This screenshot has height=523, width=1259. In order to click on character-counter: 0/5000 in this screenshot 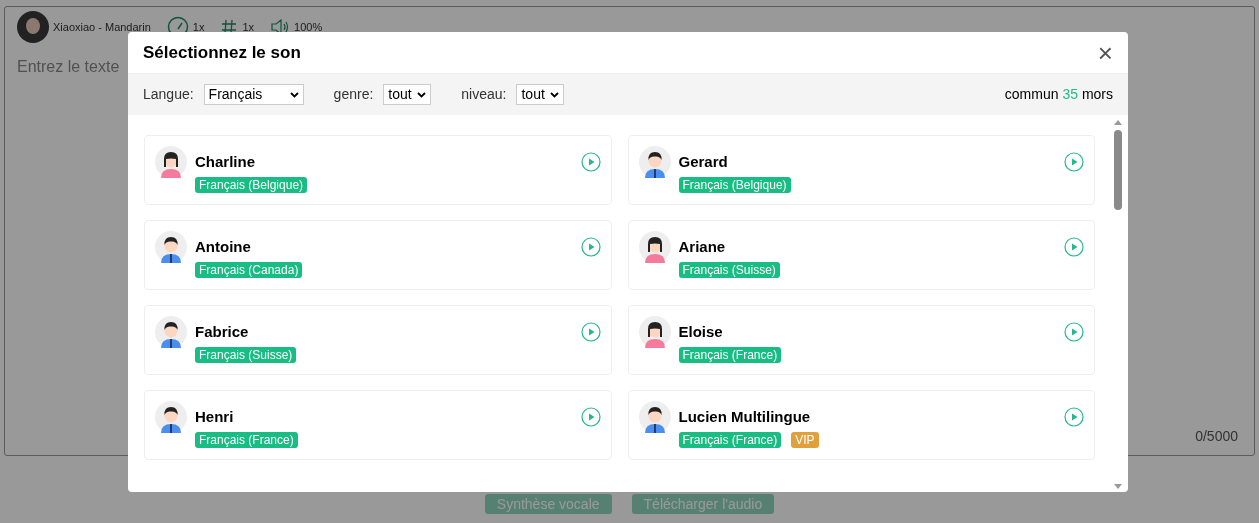, I will do `click(1216, 436)`.